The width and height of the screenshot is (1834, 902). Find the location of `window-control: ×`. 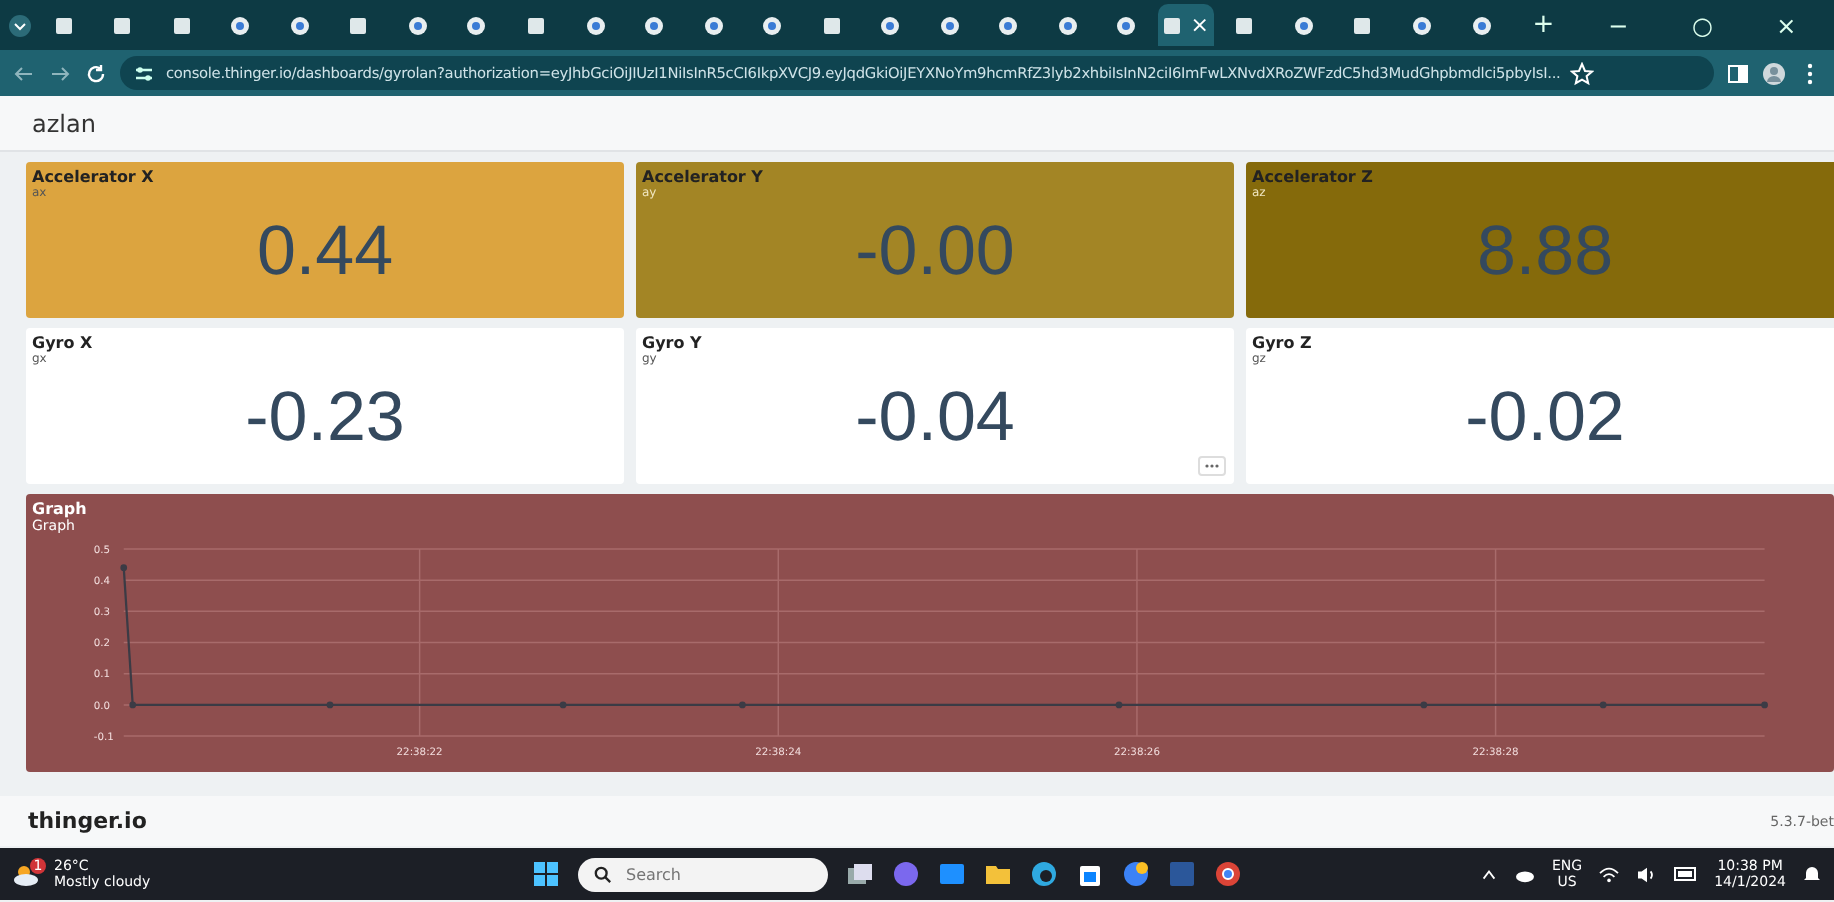

window-control: × is located at coordinates (1786, 25).